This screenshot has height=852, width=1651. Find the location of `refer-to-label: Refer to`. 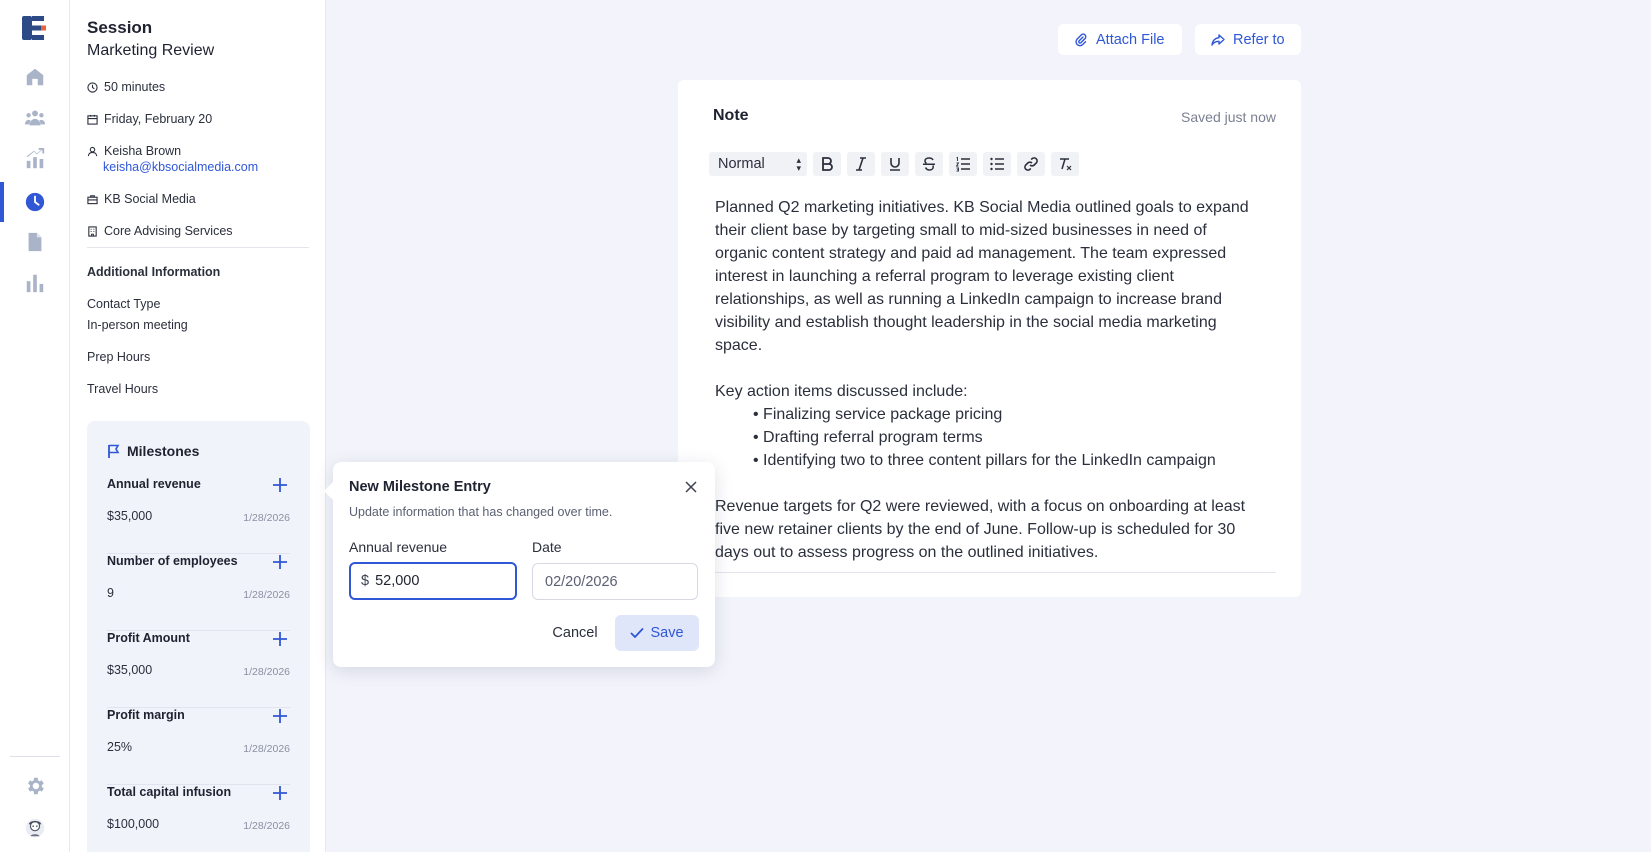

refer-to-label: Refer to is located at coordinates (1259, 39).